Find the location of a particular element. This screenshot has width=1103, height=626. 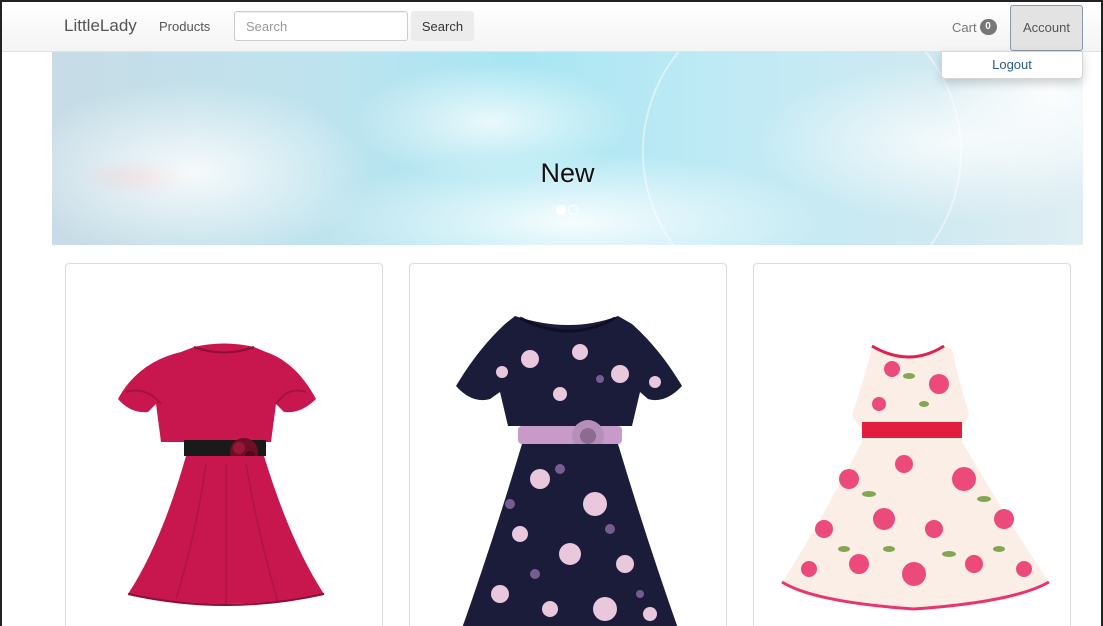

account-dropdown-toggle: Account is located at coordinates (1046, 28).